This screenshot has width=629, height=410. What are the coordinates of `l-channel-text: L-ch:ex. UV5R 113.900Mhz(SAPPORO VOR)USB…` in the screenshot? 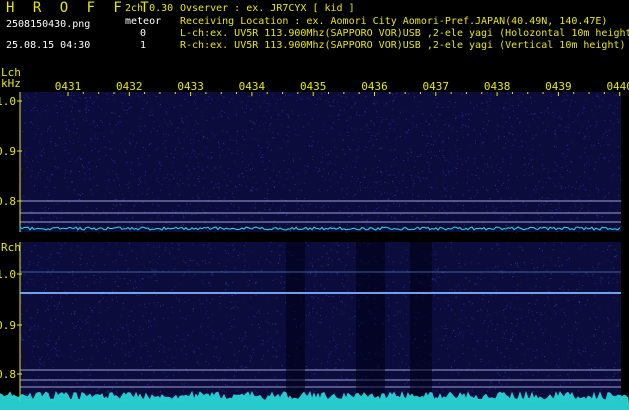 It's located at (404, 33).